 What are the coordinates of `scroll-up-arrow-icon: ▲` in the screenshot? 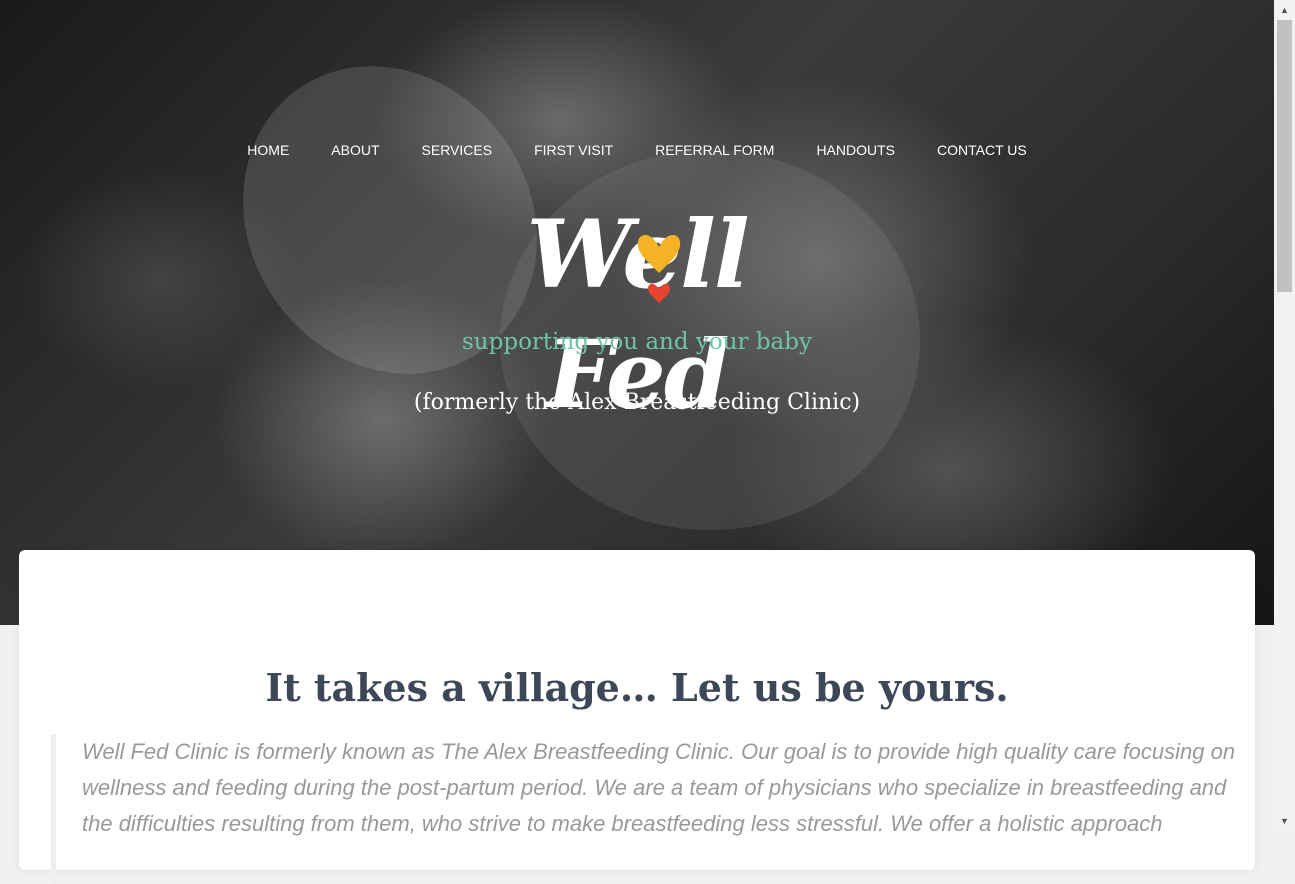 It's located at (1284, 10).